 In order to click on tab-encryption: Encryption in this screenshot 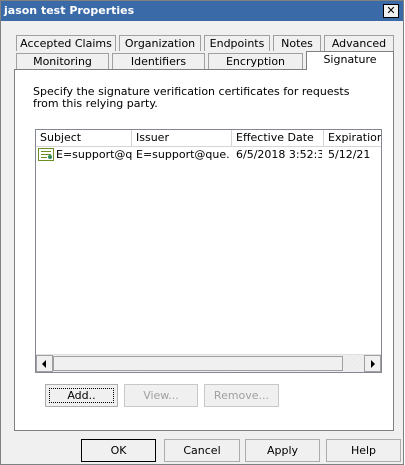, I will do `click(255, 61)`.